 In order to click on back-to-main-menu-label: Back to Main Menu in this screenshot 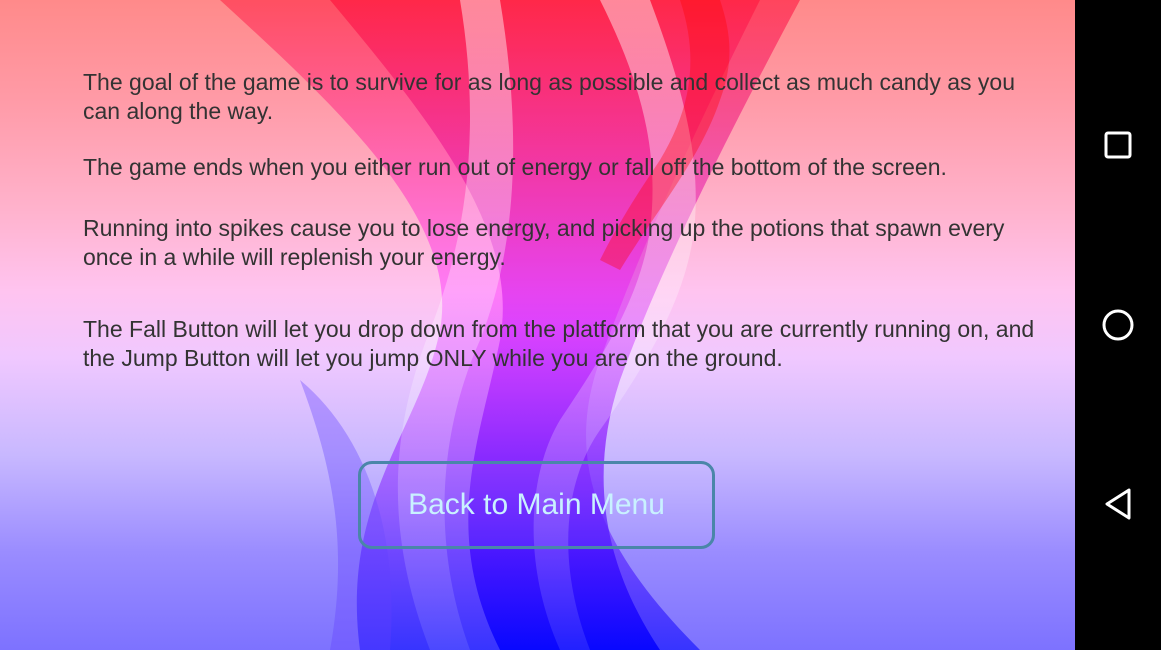, I will do `click(536, 504)`.